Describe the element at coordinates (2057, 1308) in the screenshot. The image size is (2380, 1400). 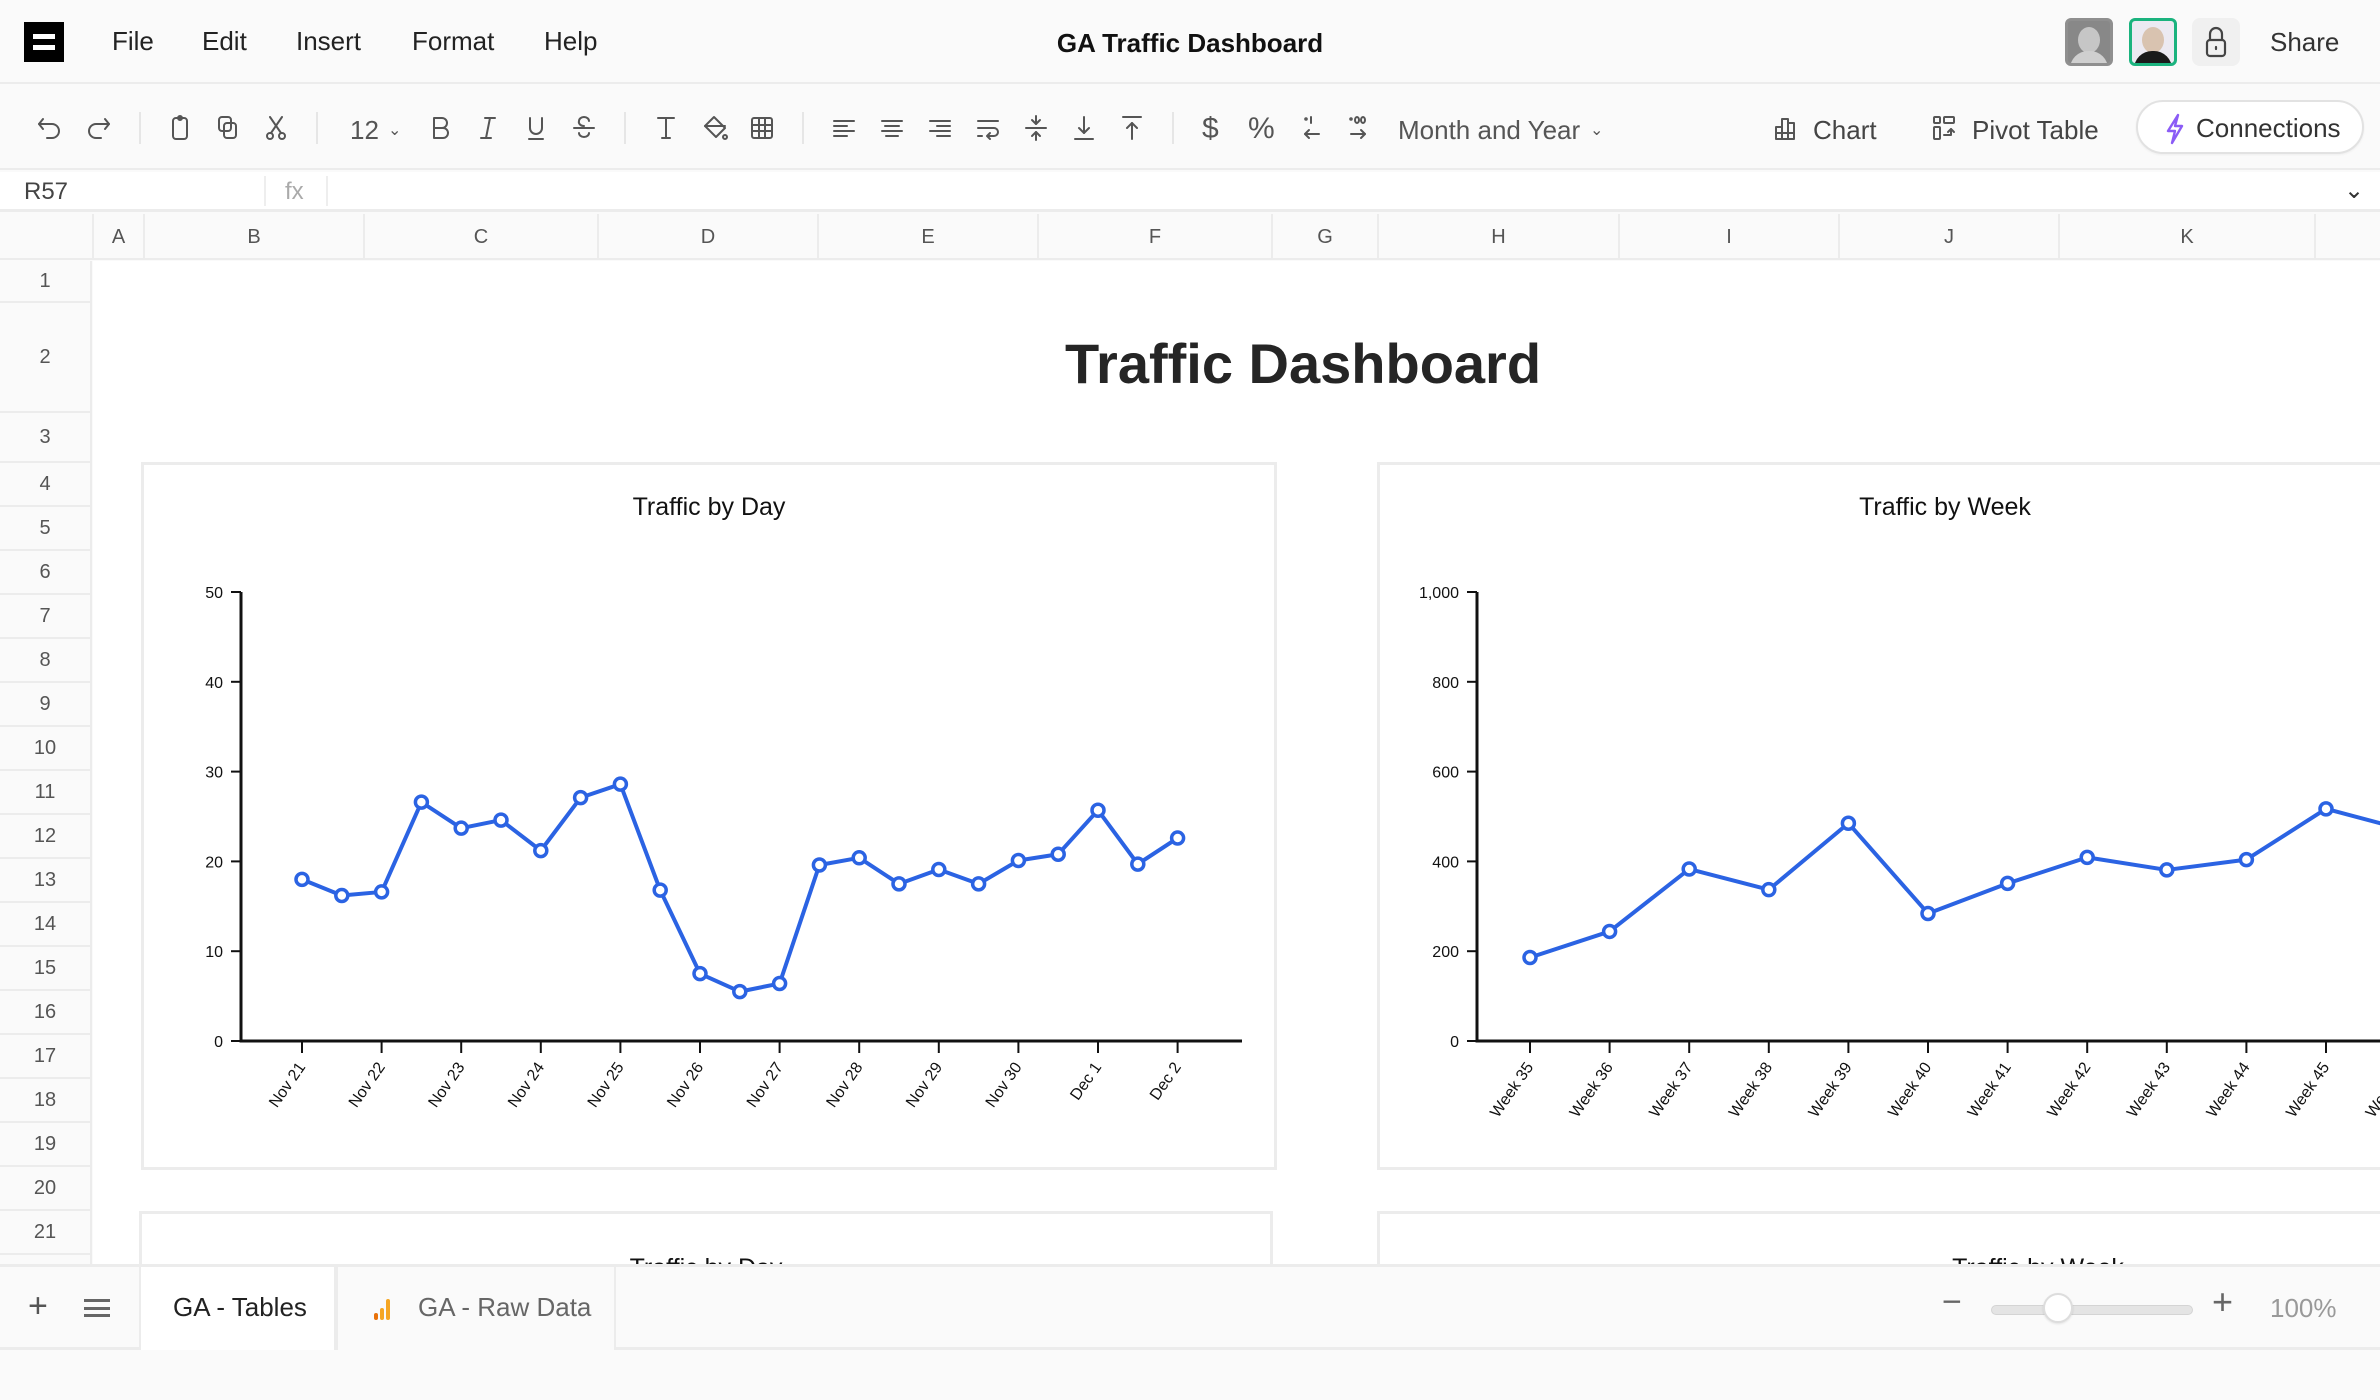
I see `zoom-slider-thumb` at that location.